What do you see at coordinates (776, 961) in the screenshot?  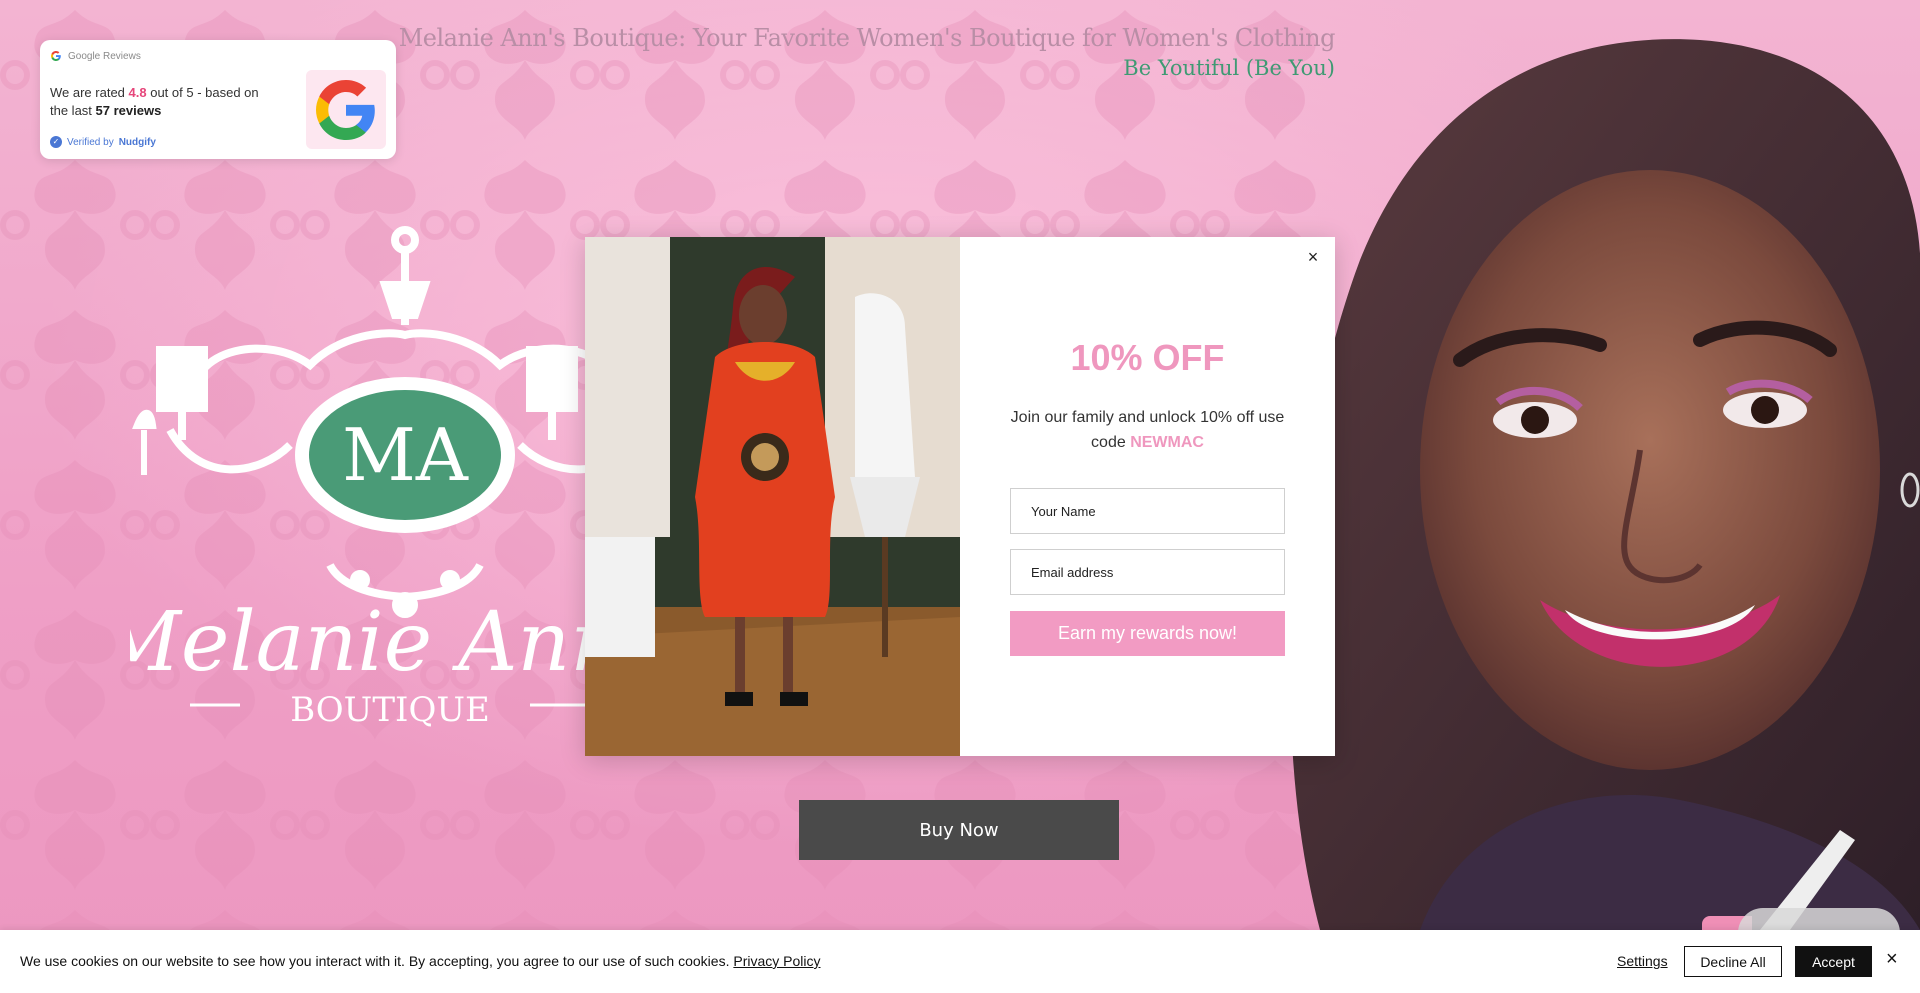 I see `privacy-policy-link: Privacy Policy` at bounding box center [776, 961].